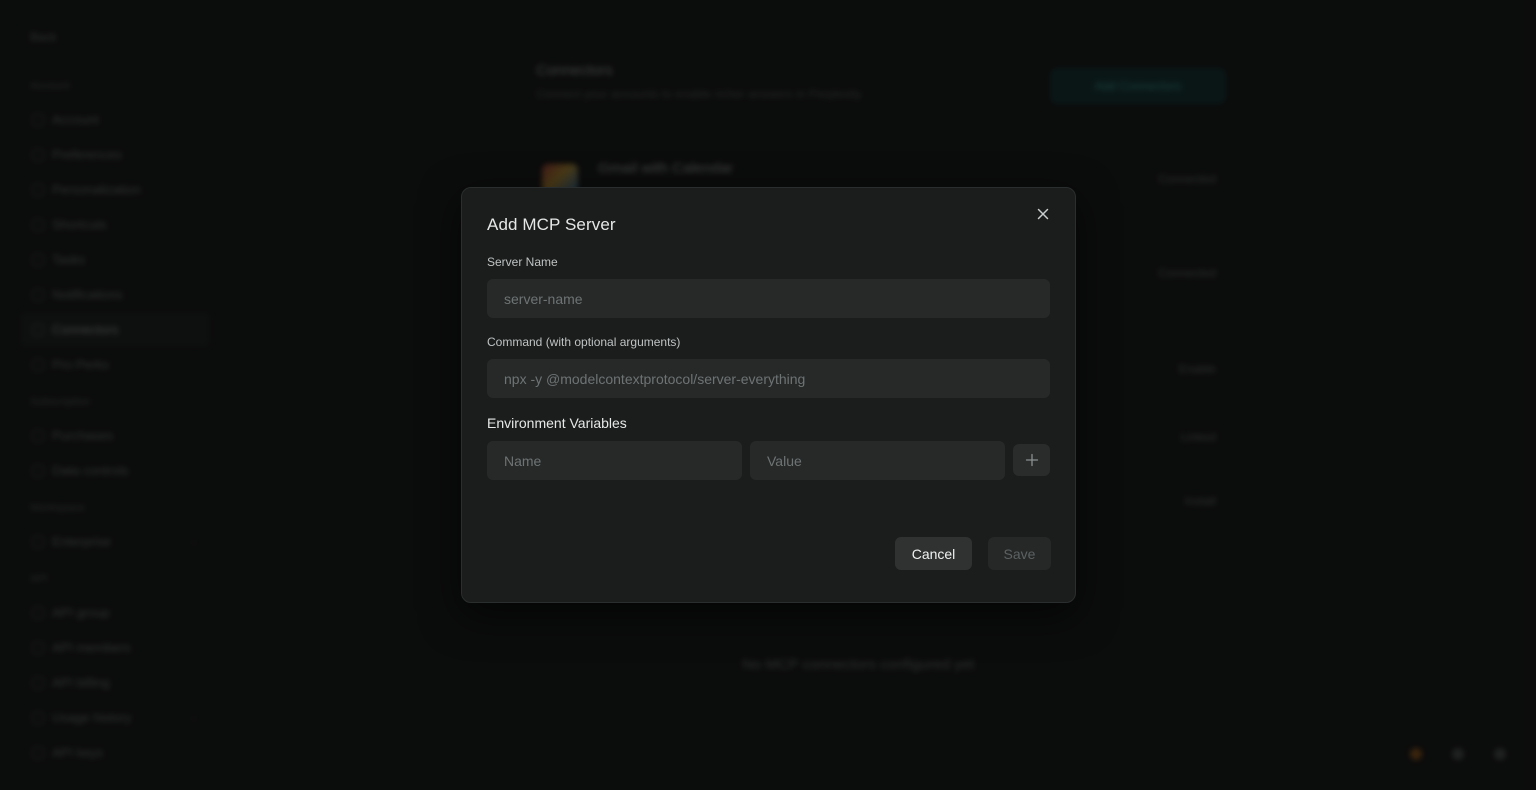 Image resolution: width=1536 pixels, height=790 pixels. Describe the element at coordinates (614, 460) in the screenshot. I see `env-name-input` at that location.